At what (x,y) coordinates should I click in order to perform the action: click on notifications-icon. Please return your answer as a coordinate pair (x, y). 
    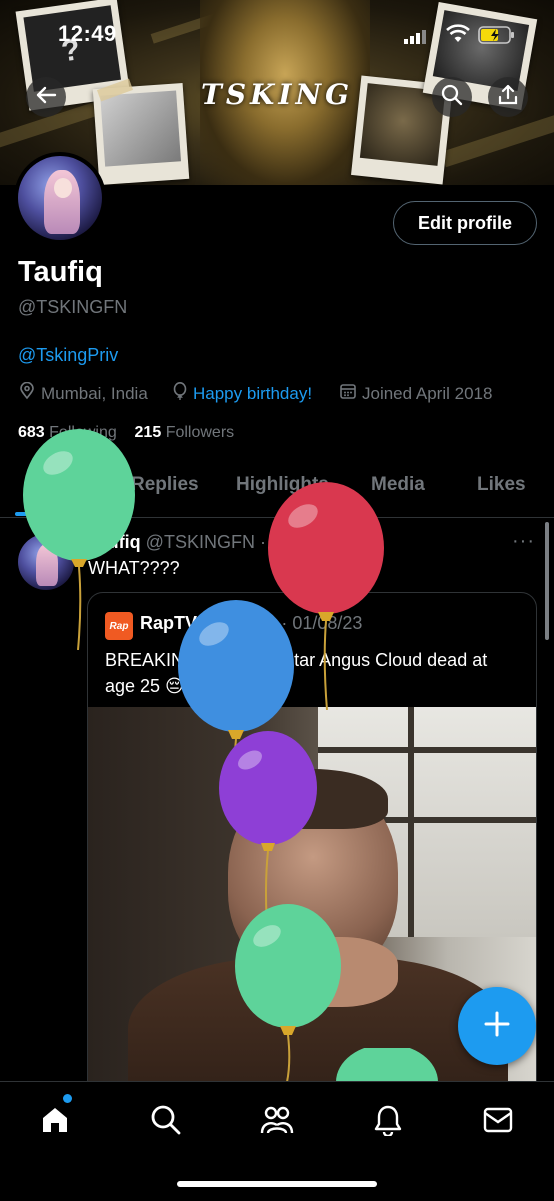
    Looking at the image, I should click on (388, 1122).